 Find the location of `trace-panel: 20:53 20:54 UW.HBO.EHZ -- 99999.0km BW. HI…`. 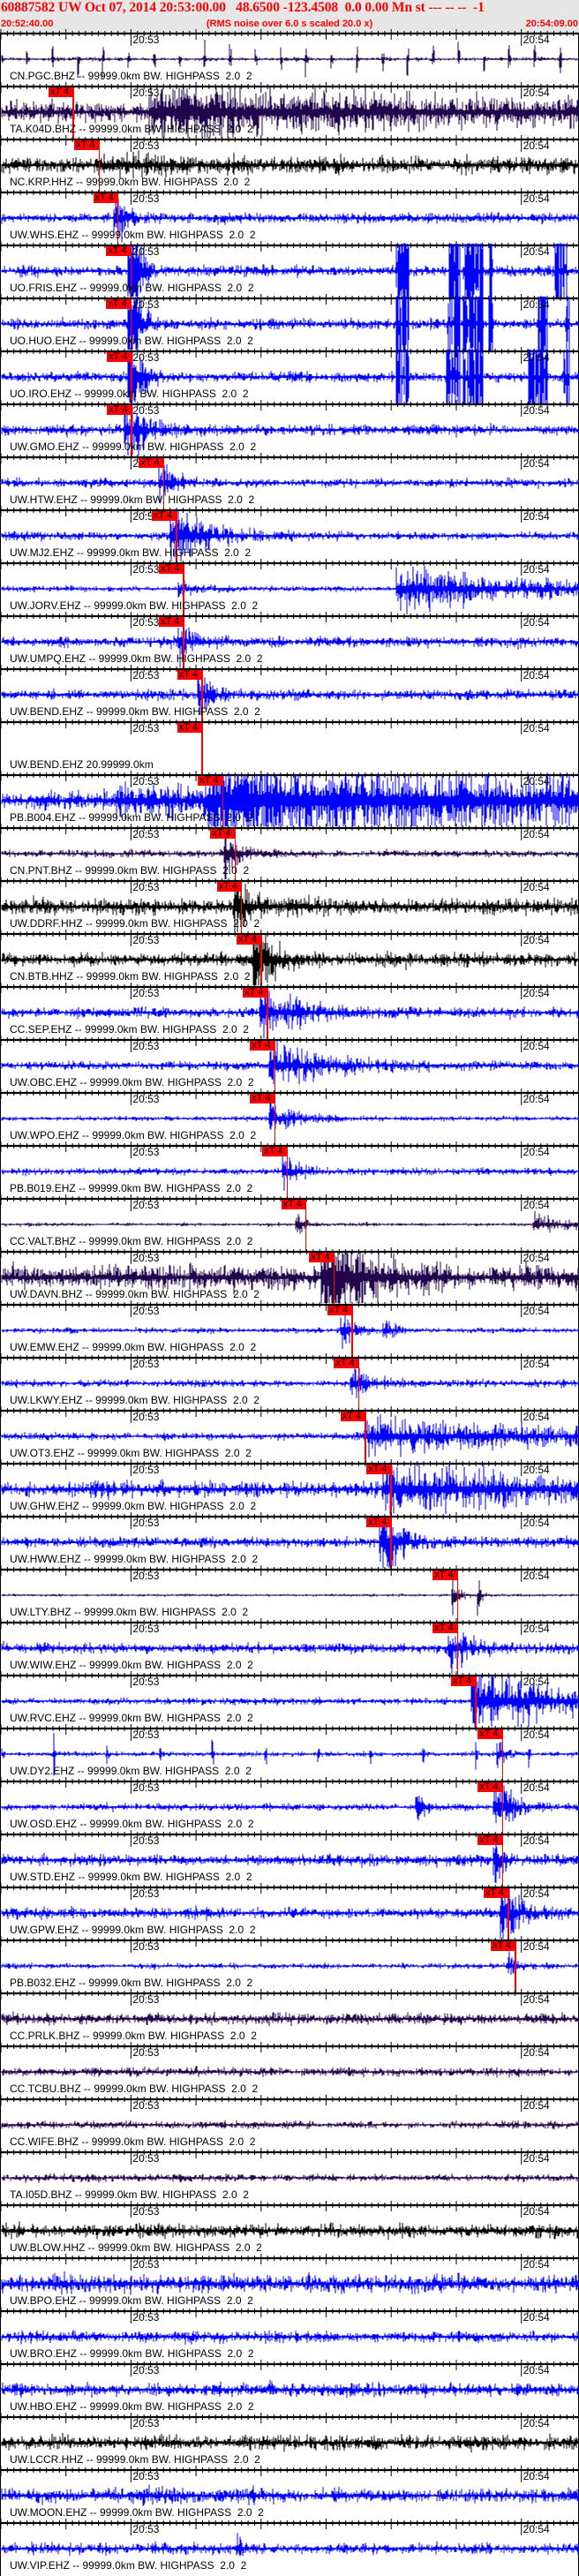

trace-panel: 20:53 20:54 UW.HBO.EHZ -- 99999.0km BW. HI… is located at coordinates (289, 2388).